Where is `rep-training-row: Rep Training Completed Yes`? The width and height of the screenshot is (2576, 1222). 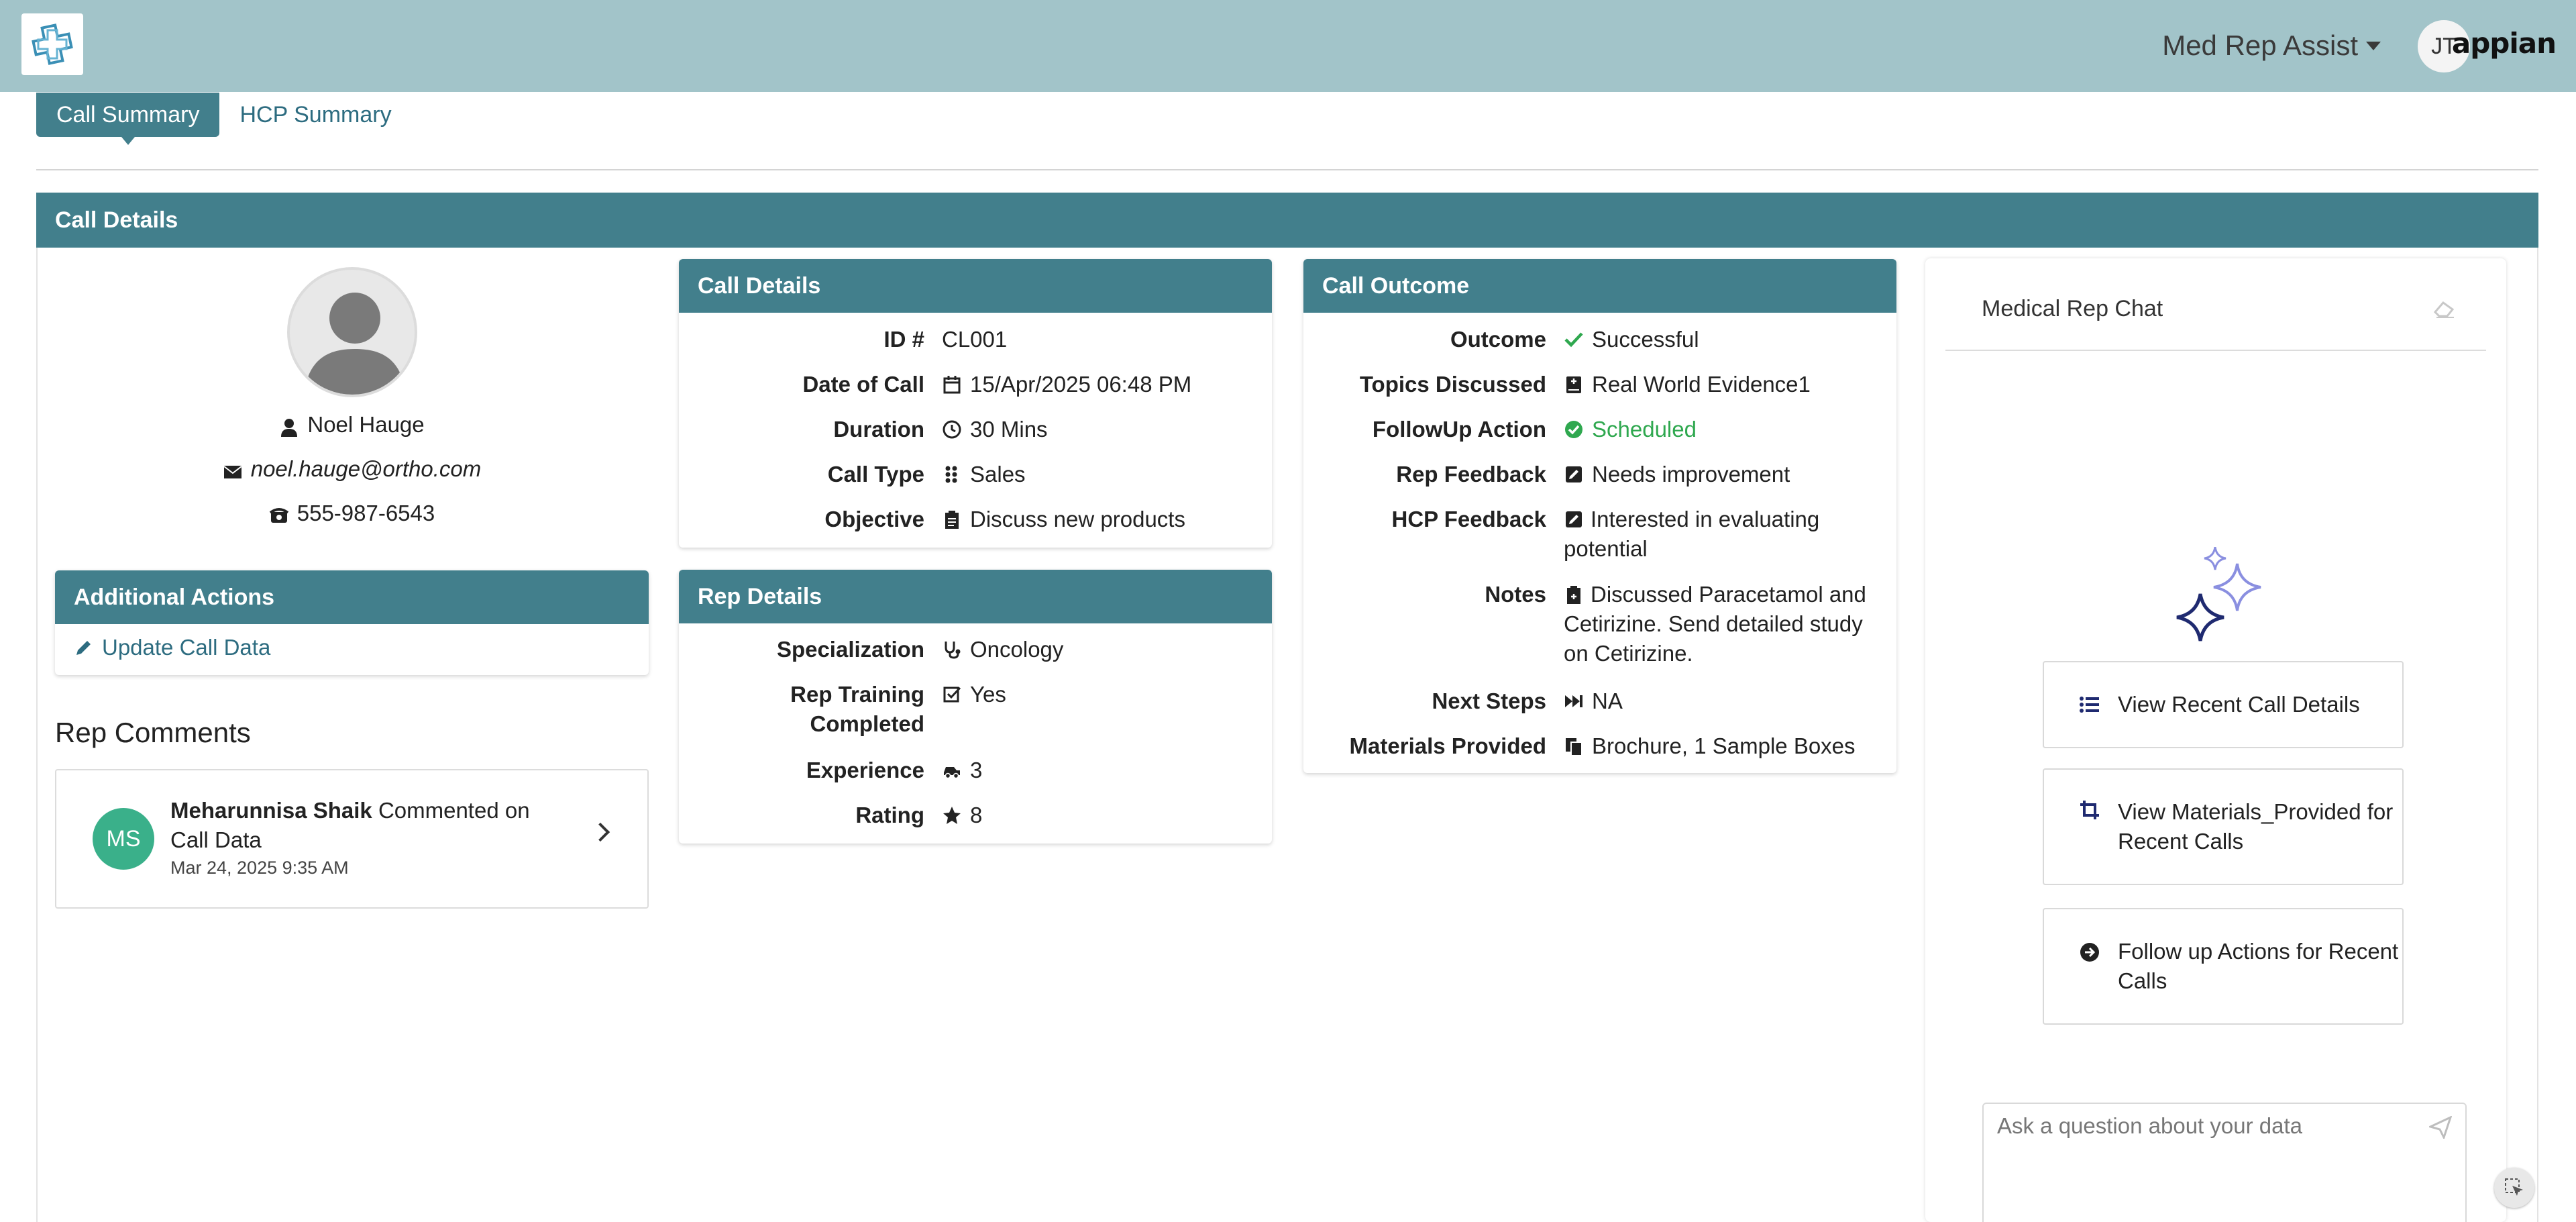
rep-training-row: Rep Training Completed Yes is located at coordinates (842, 709).